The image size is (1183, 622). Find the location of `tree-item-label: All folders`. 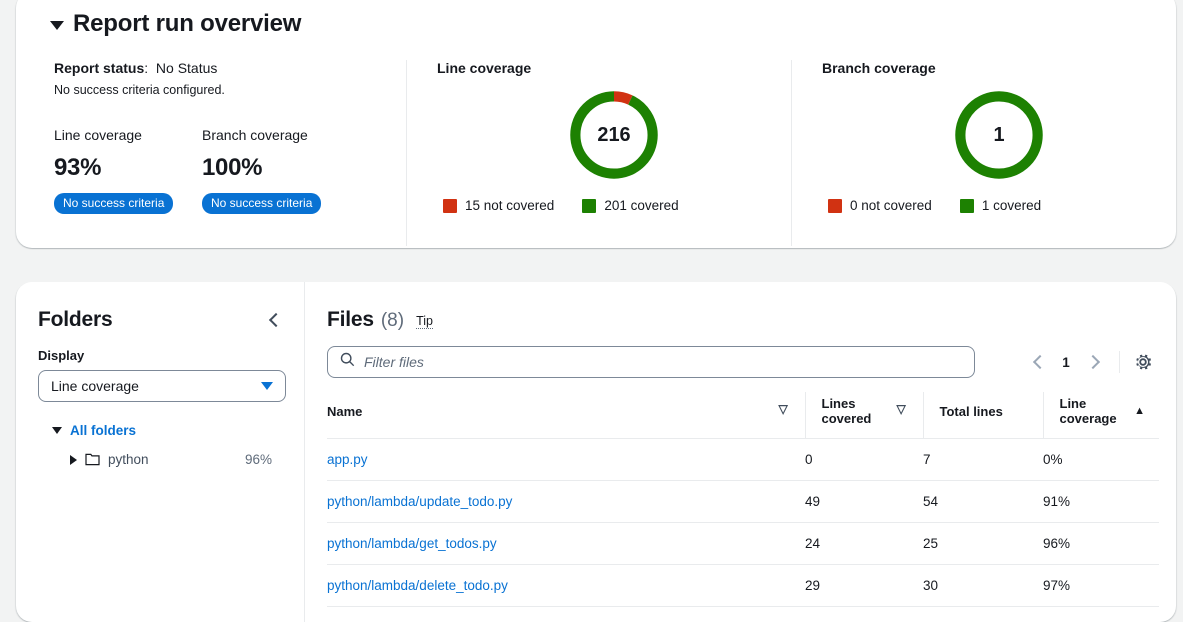

tree-item-label: All folders is located at coordinates (103, 430).